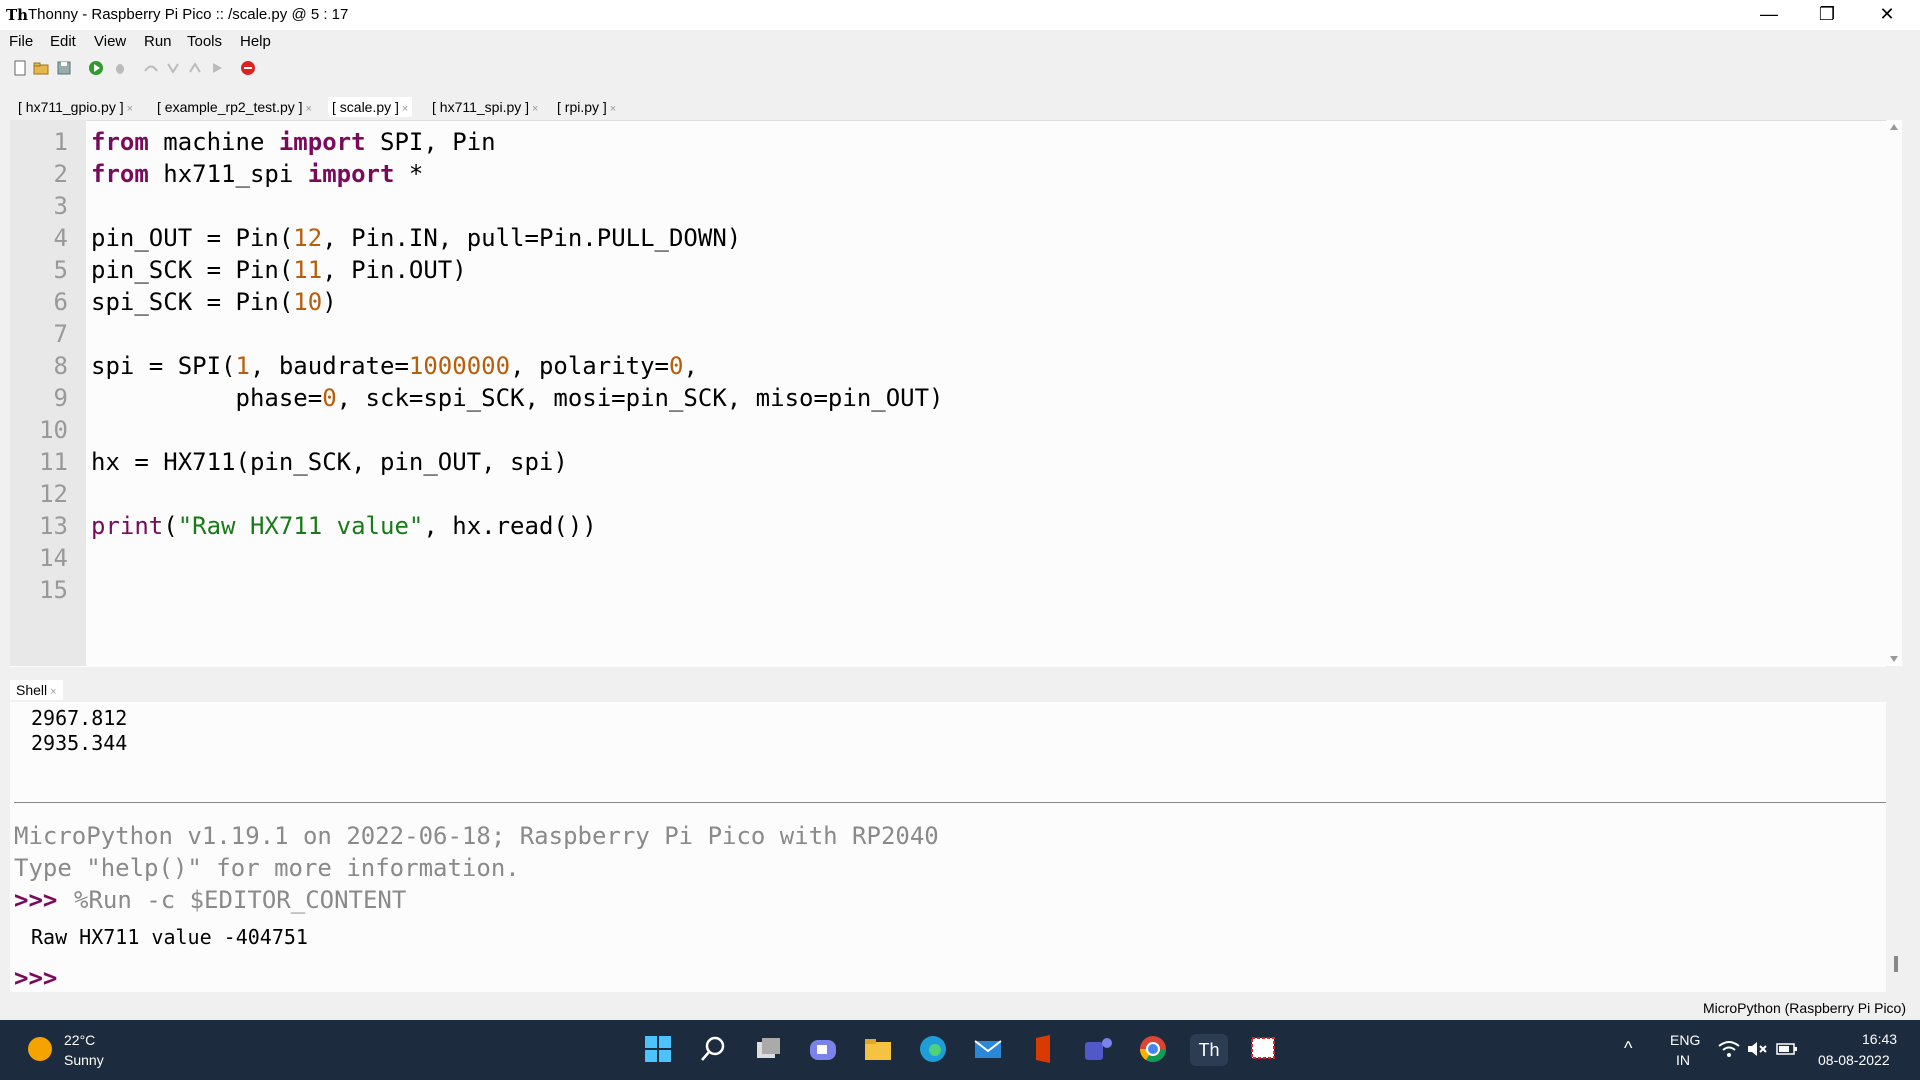 This screenshot has height=1080, width=1920. I want to click on new-file-icon, so click(20, 68).